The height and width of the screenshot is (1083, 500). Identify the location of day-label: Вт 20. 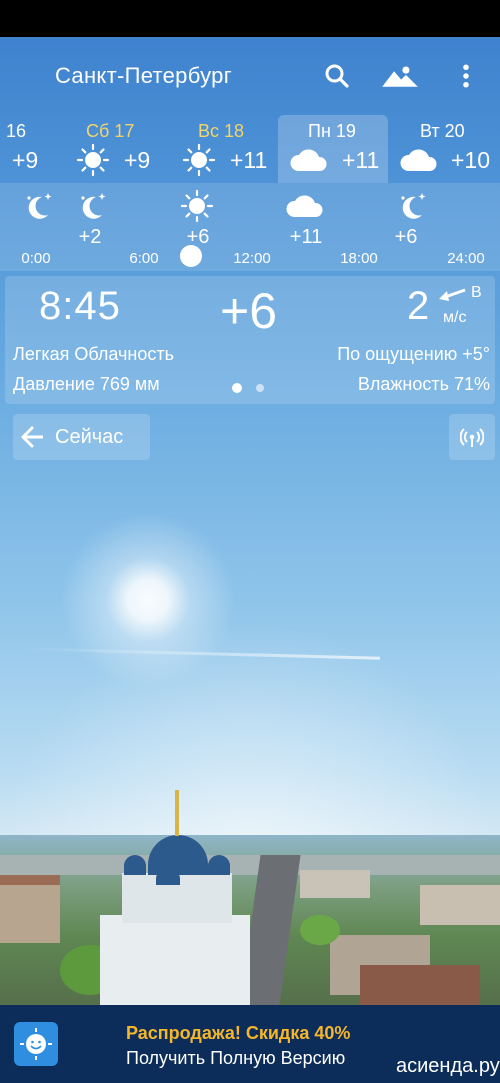
(442, 131).